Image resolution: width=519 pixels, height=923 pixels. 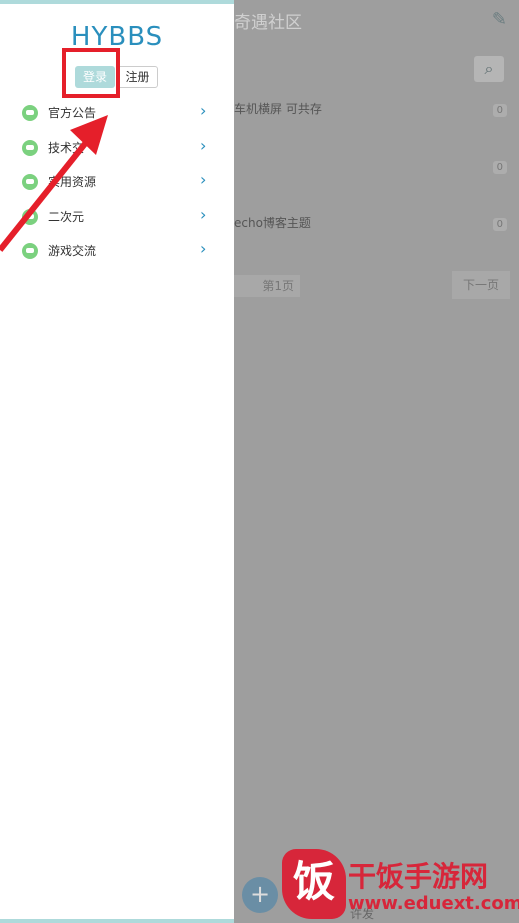 What do you see at coordinates (314, 884) in the screenshot?
I see `watermark-logo: 饭` at bounding box center [314, 884].